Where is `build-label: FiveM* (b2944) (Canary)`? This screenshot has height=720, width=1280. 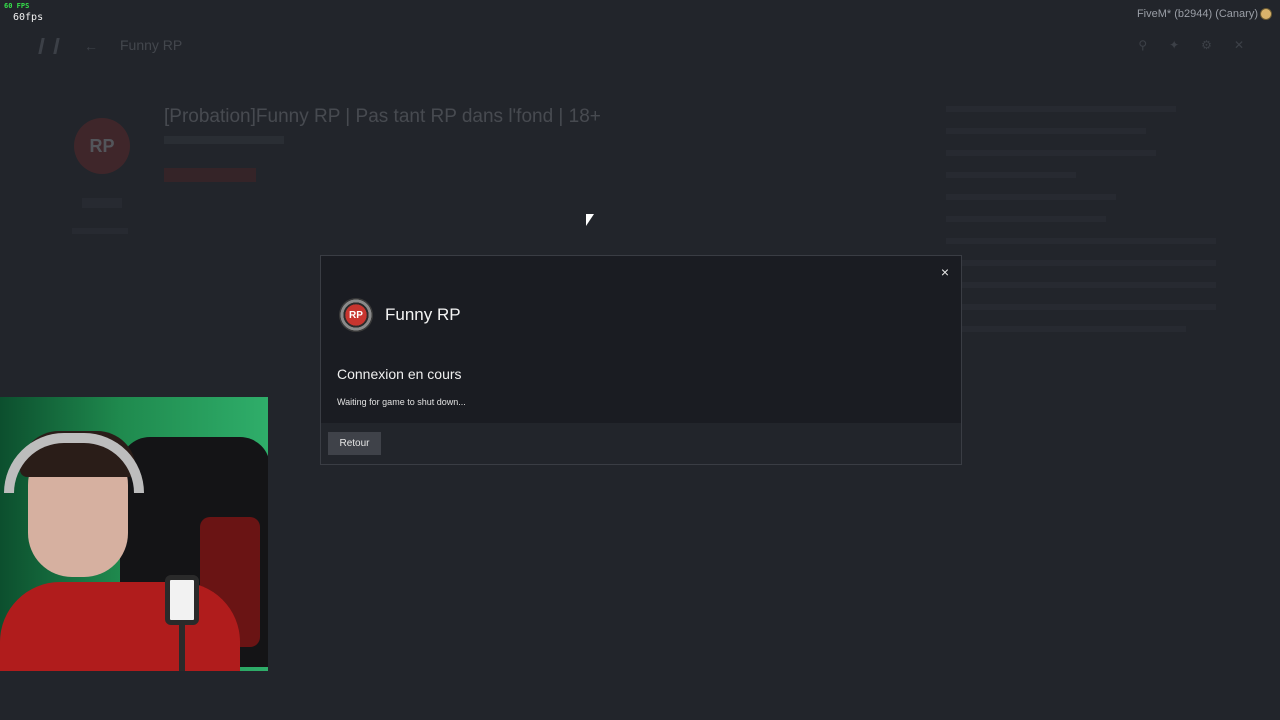
build-label: FiveM* (b2944) (Canary) is located at coordinates (1197, 14).